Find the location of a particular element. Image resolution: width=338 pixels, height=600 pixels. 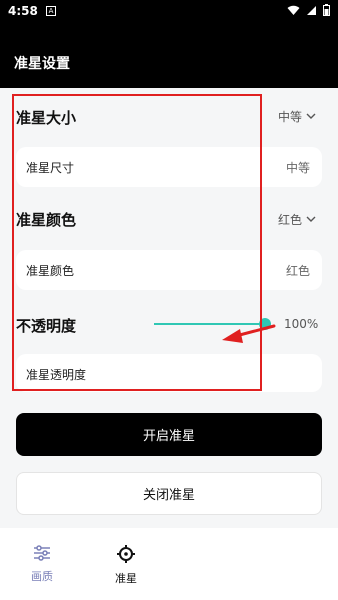

enable-crosshair-button: 开启准星 is located at coordinates (169, 434).